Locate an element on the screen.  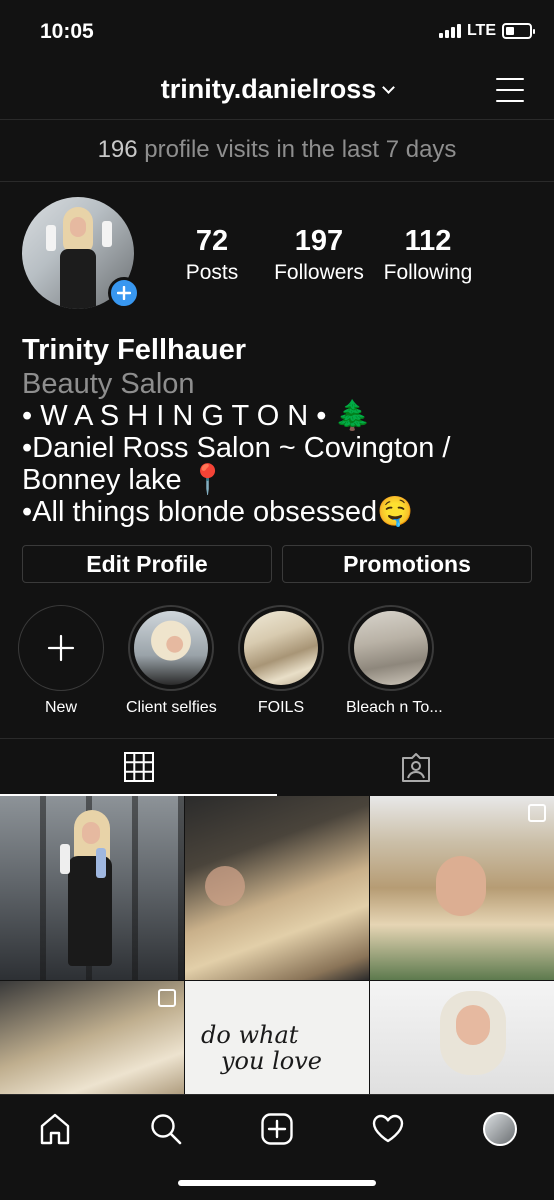
divider is located at coordinates (277, 181).